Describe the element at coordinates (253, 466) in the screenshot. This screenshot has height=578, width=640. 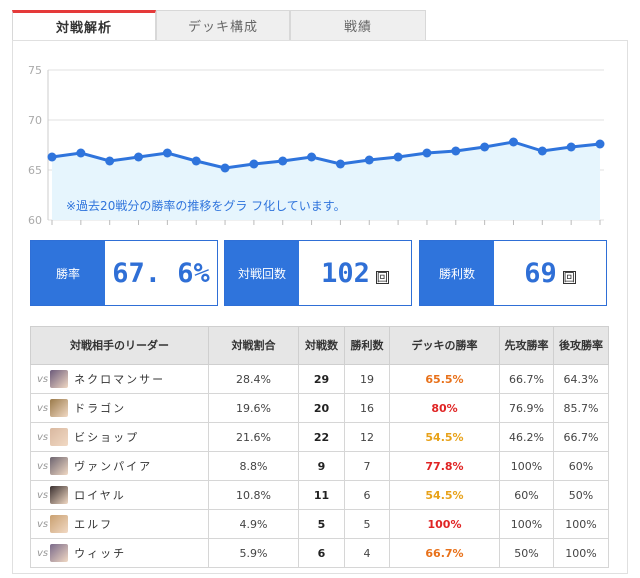
I see `ratio-cell: 8.8%` at that location.